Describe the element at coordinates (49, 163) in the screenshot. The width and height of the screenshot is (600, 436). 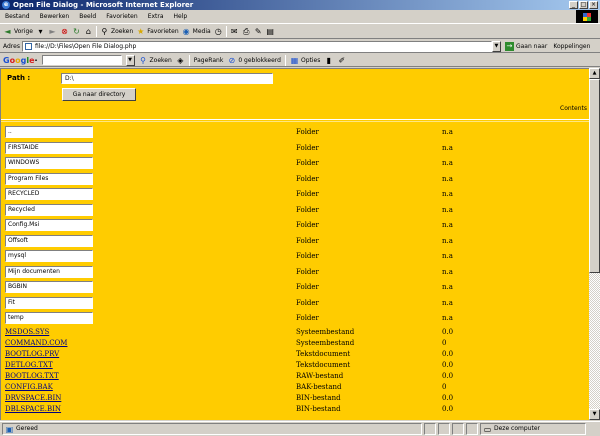
I see `folder-name-button: WINDOWS` at that location.